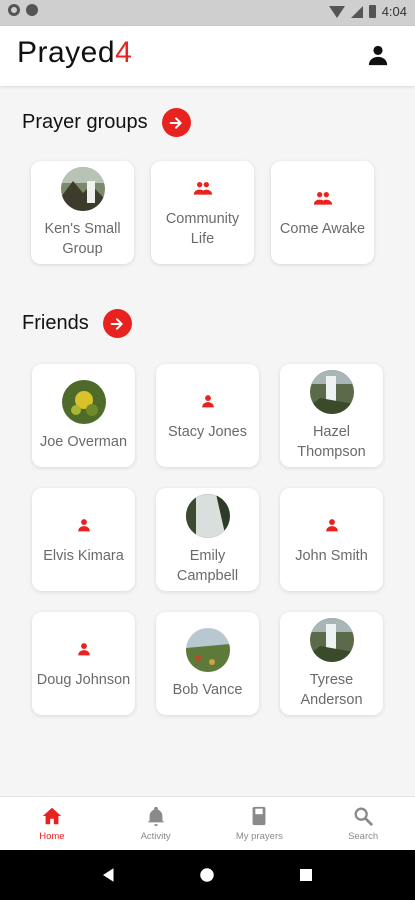  I want to click on group-avatar, so click(82, 188).